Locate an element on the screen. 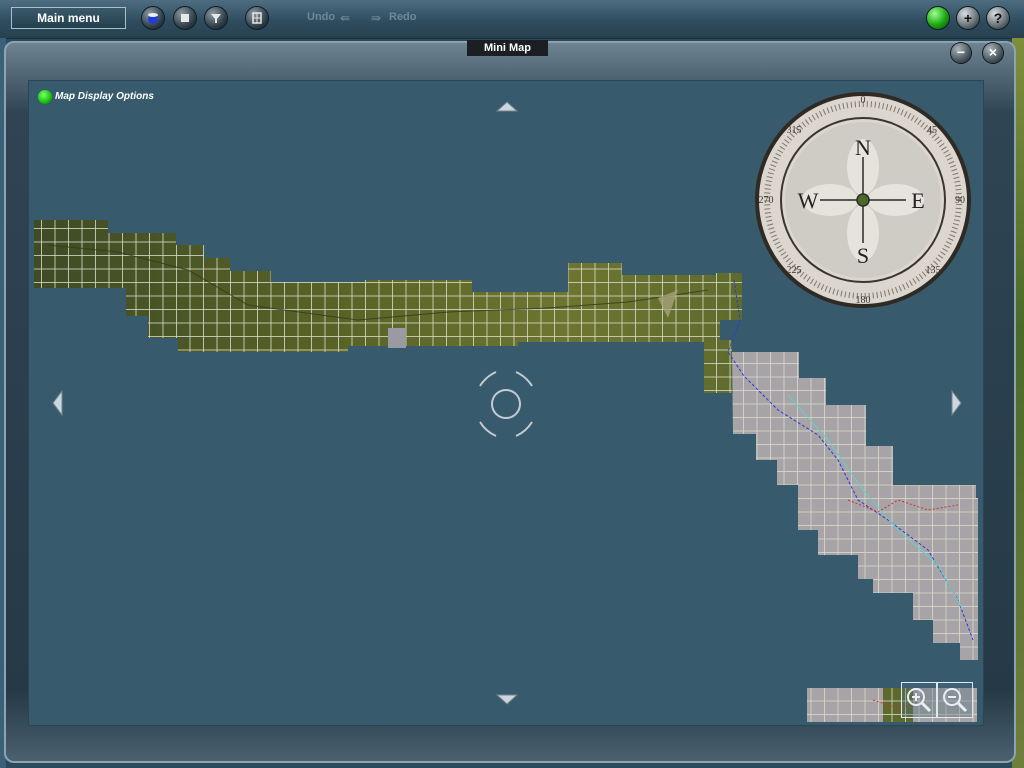 The width and height of the screenshot is (1024, 768). undo-arrow-icon: ⇚ is located at coordinates (345, 18).